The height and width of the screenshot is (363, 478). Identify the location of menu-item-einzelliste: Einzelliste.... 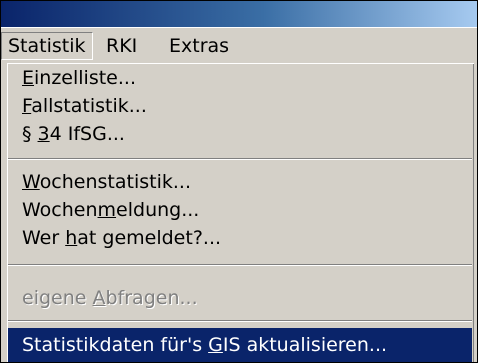
(240, 78).